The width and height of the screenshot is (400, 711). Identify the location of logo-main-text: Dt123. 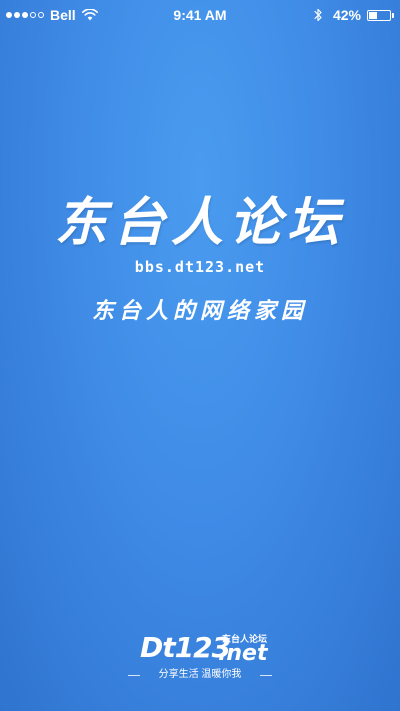
(185, 647).